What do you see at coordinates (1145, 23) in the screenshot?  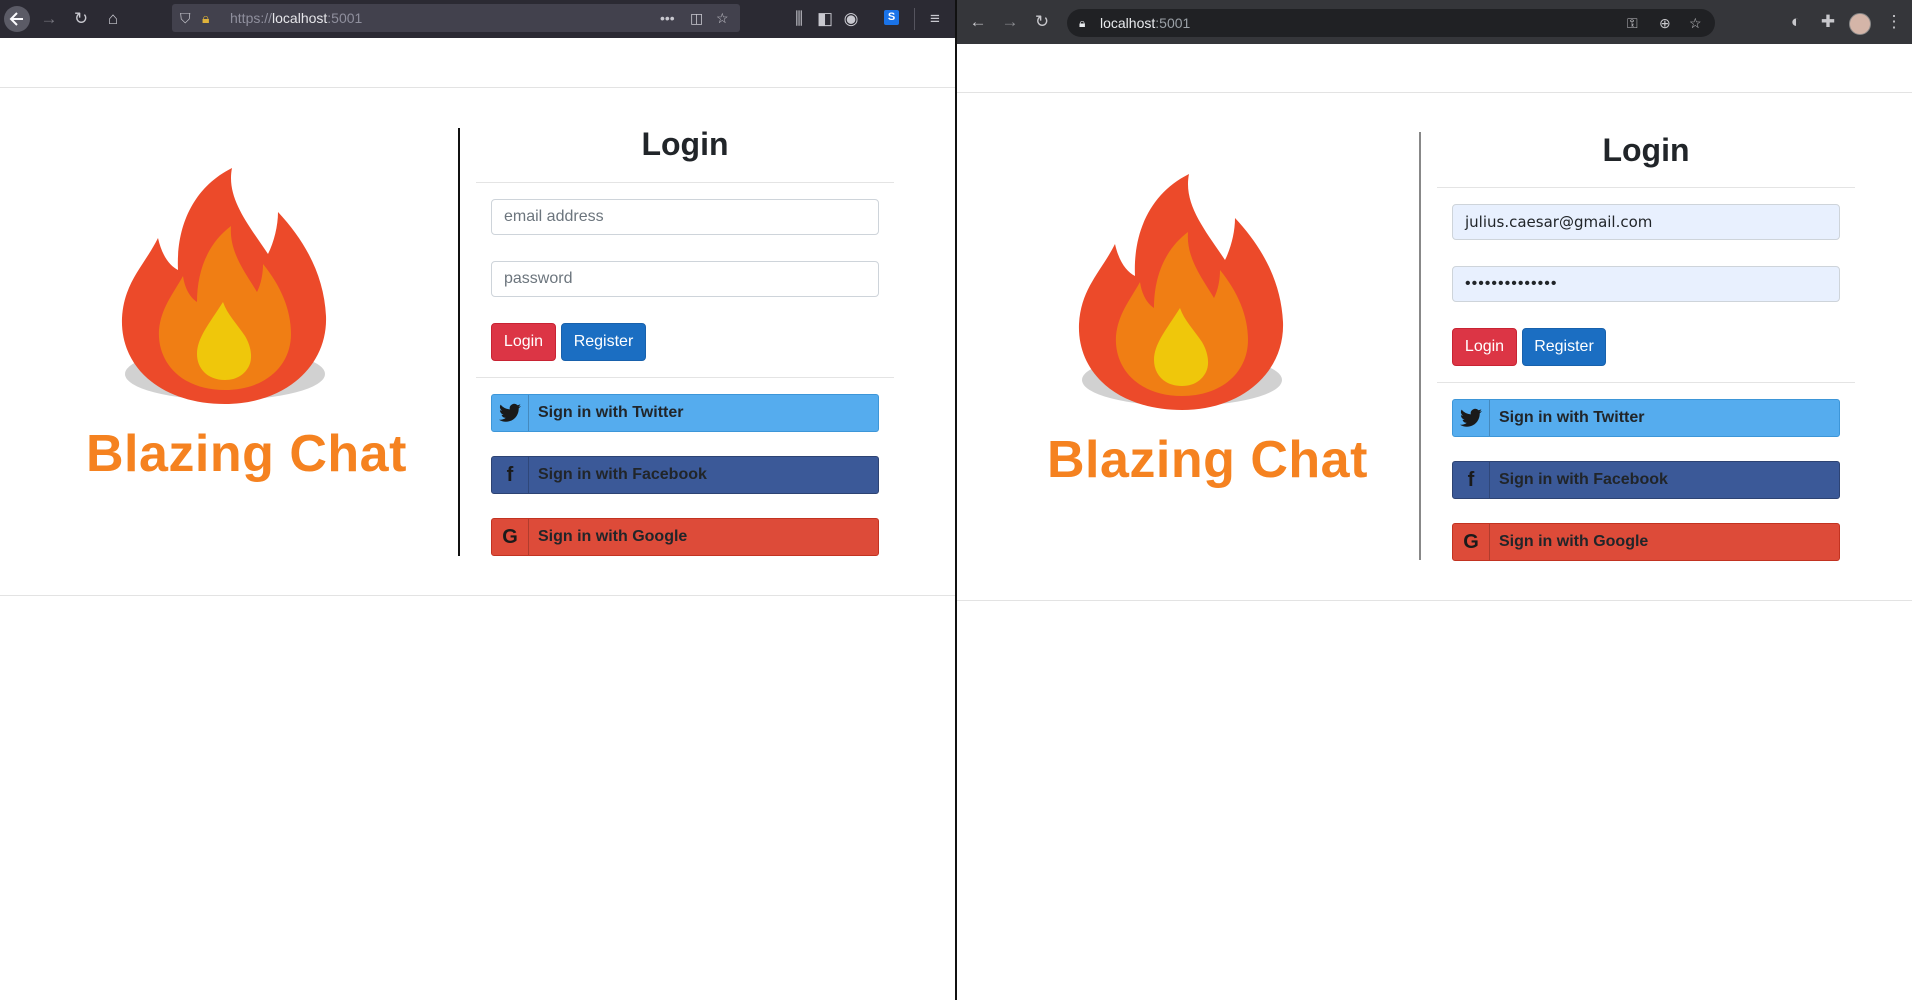 I see `url-text: localhost:5001` at bounding box center [1145, 23].